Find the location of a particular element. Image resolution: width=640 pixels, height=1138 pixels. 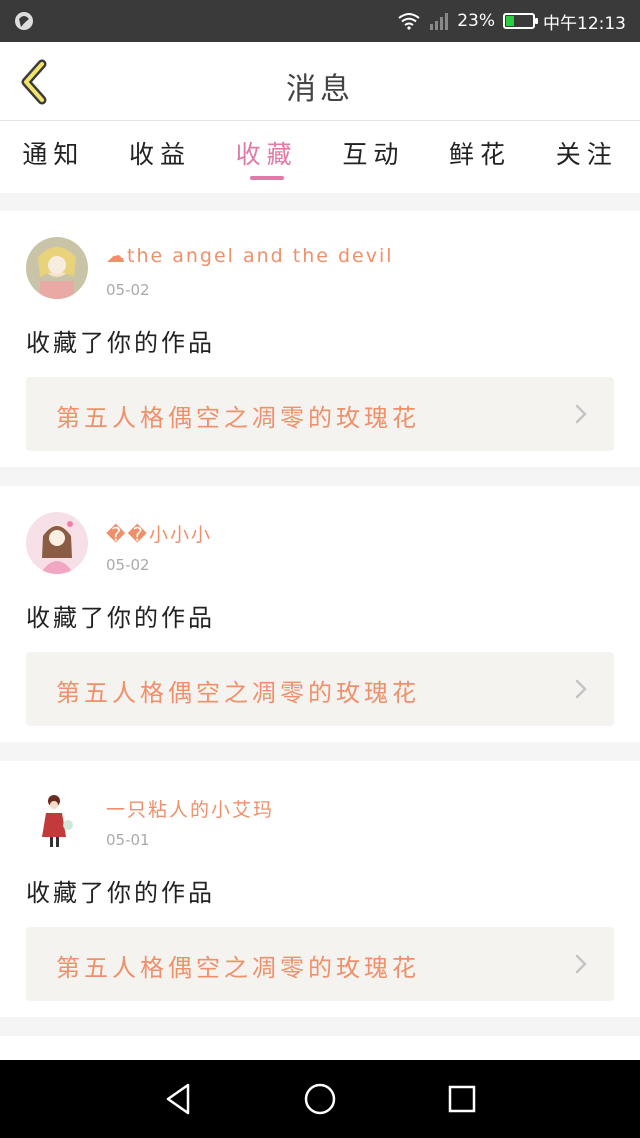

back-triangle-icon is located at coordinates (178, 1099).